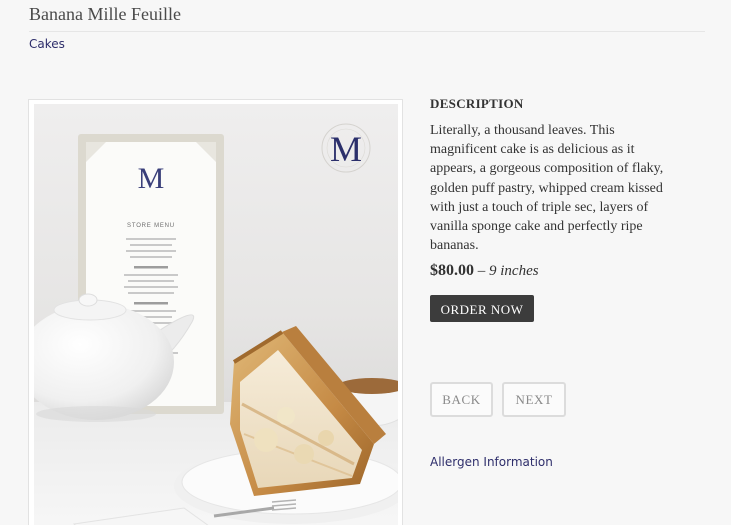  I want to click on svg-text: M, so click(346, 149).